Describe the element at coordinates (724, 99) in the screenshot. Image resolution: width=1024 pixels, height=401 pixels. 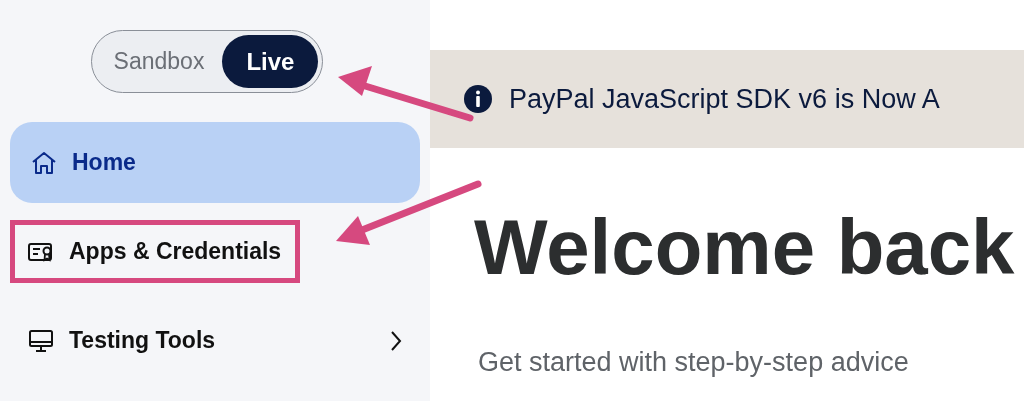
I see `banner-text: PayPal JavaScript SDK v6 is Now A` at that location.